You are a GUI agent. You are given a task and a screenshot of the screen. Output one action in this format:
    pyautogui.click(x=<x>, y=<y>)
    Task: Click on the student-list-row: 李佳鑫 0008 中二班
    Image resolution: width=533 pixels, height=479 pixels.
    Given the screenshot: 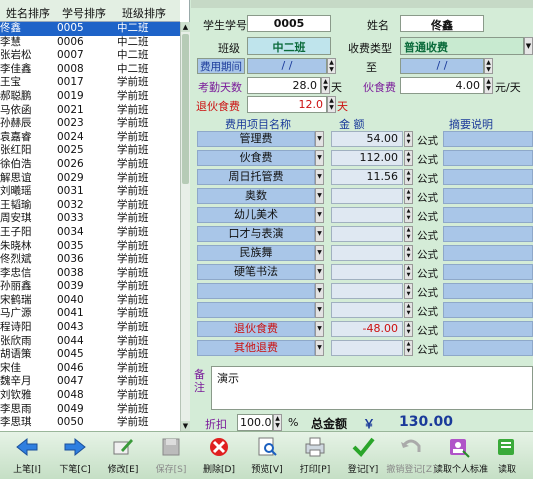 What is the action you would take?
    pyautogui.click(x=90, y=70)
    